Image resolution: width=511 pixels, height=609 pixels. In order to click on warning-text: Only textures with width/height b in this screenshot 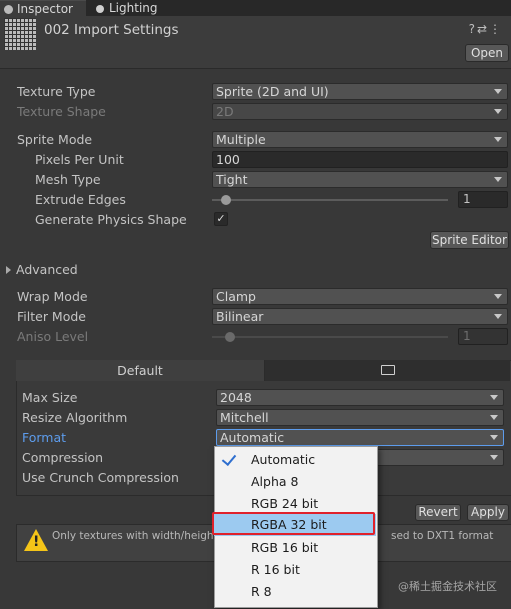, I will do `click(140, 536)`.